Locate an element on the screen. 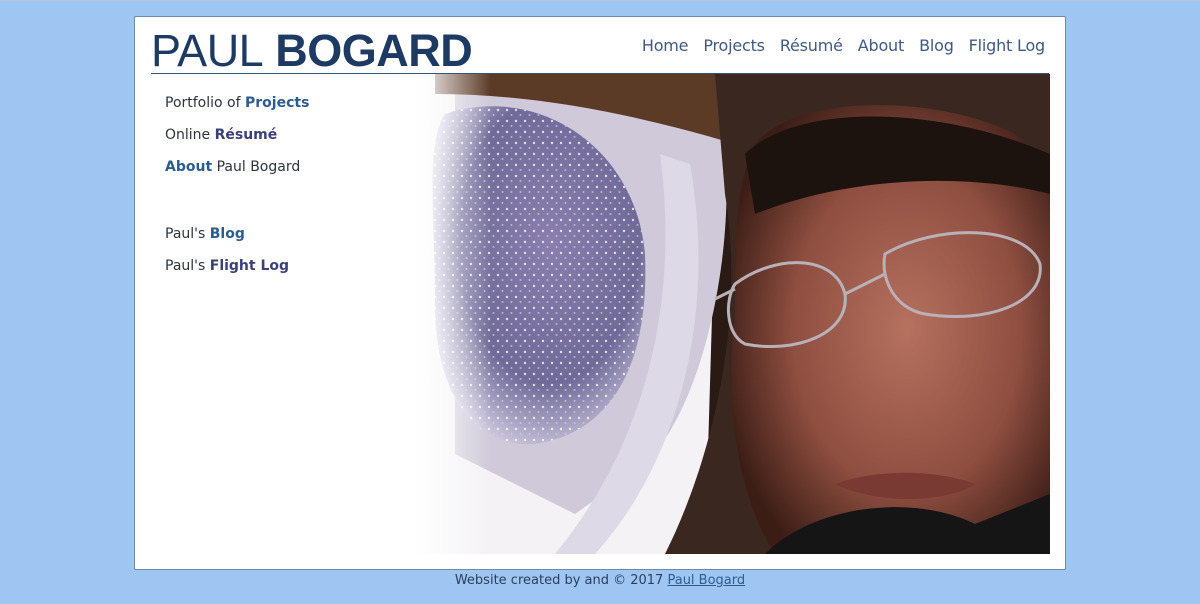 This screenshot has width=1200, height=604. sidebar-item-flight-log: Paul's Flight Log is located at coordinates (237, 272).